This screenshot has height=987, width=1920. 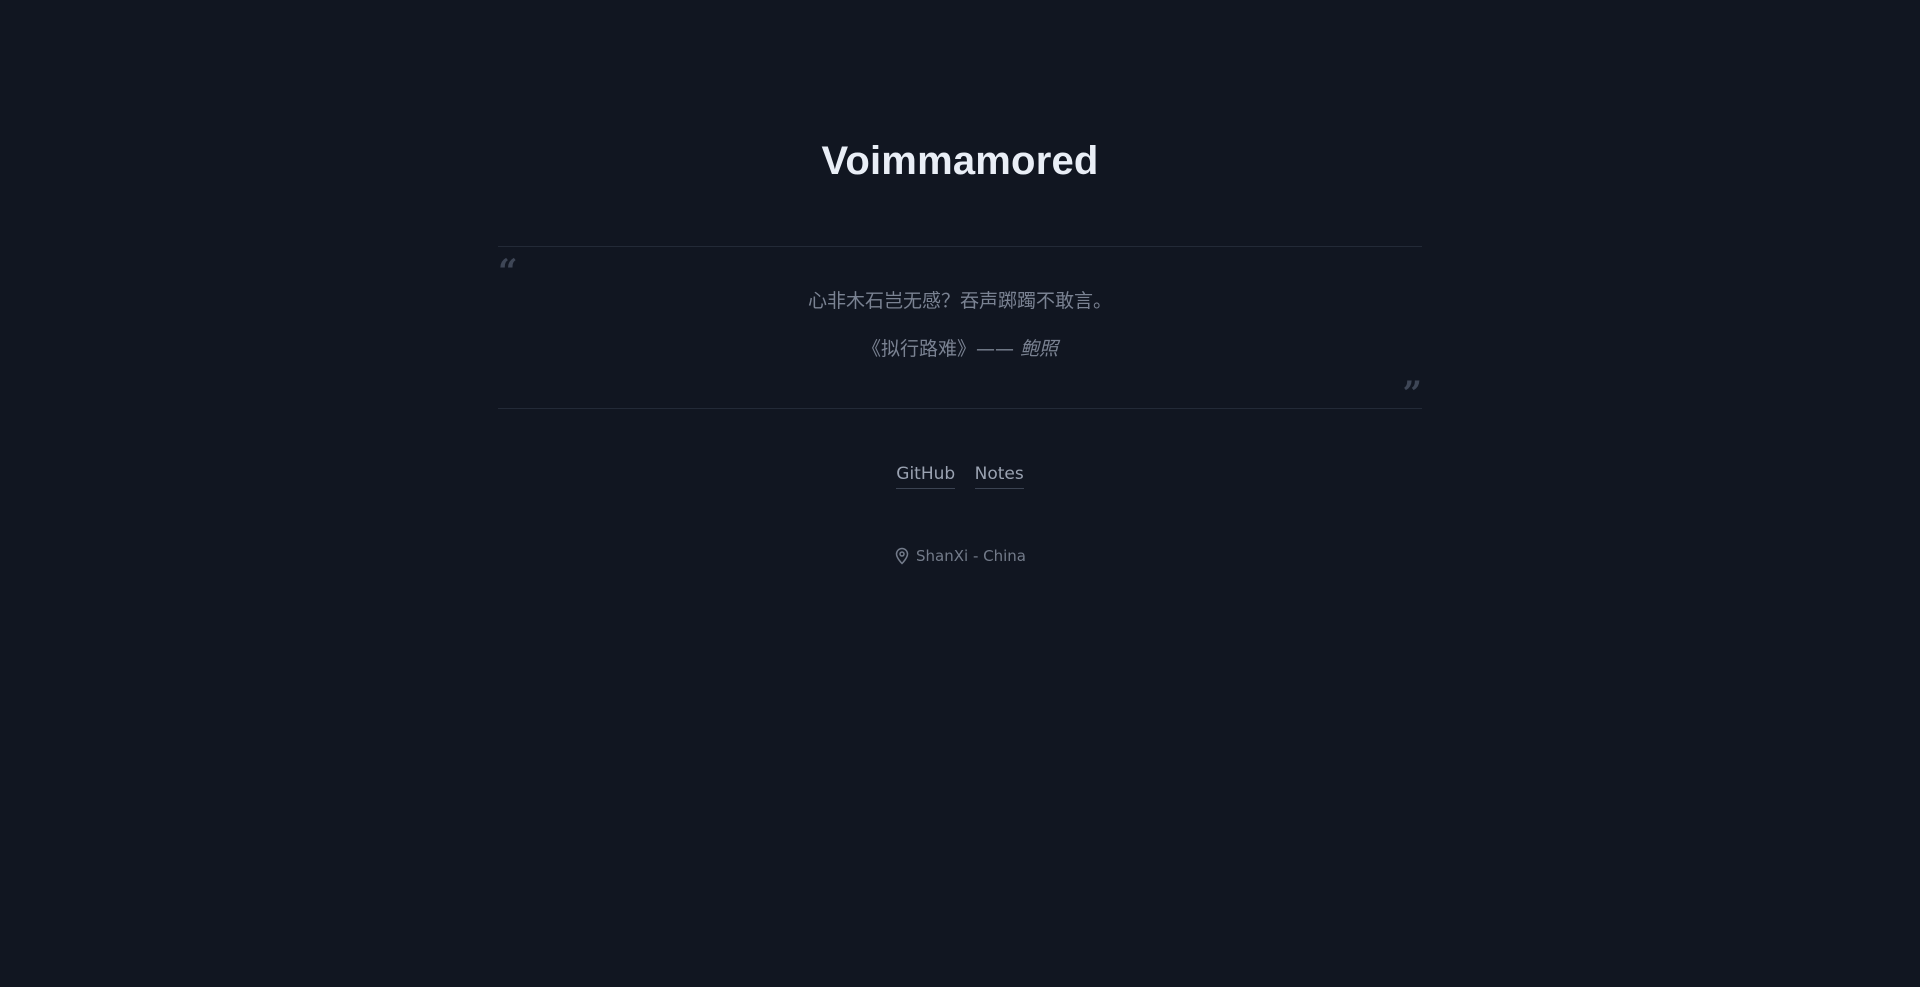 What do you see at coordinates (960, 330) in the screenshot?
I see `quote-block: “ 心非木石岂无感？吞声踯躅不敢言。 《拟行路难》—— 鲍照 ”` at bounding box center [960, 330].